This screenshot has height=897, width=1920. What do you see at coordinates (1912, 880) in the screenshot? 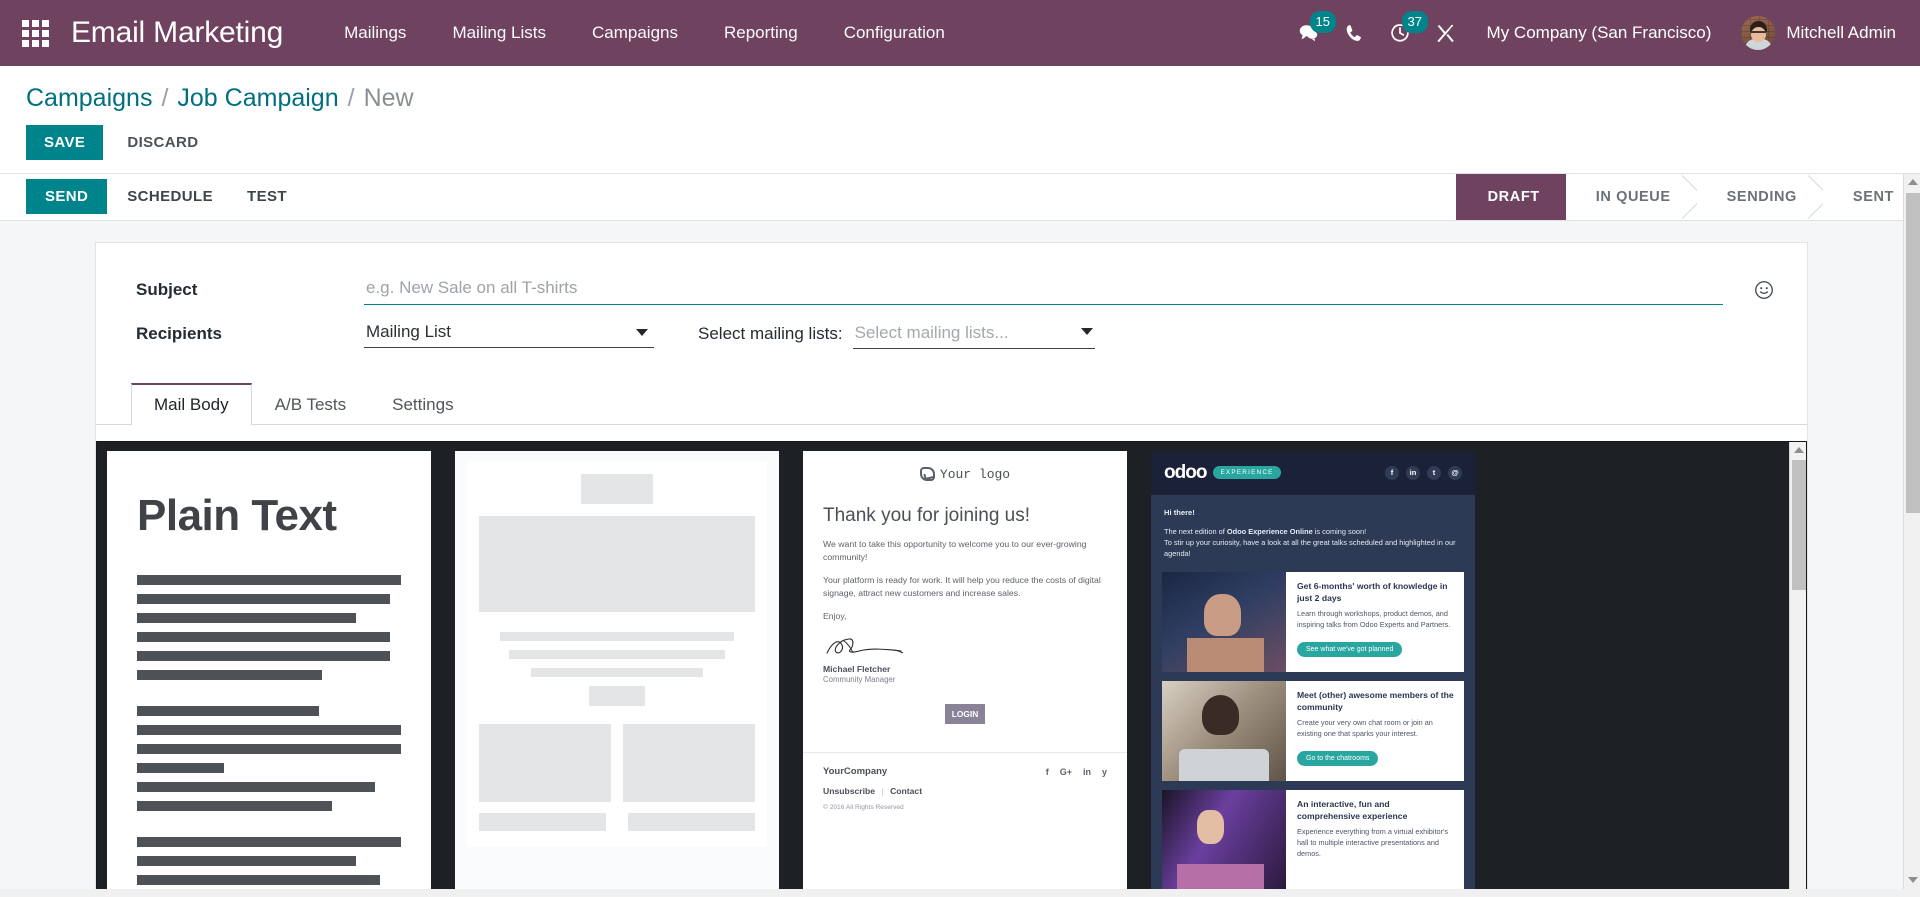
I see `page-scroll-down-button` at bounding box center [1912, 880].